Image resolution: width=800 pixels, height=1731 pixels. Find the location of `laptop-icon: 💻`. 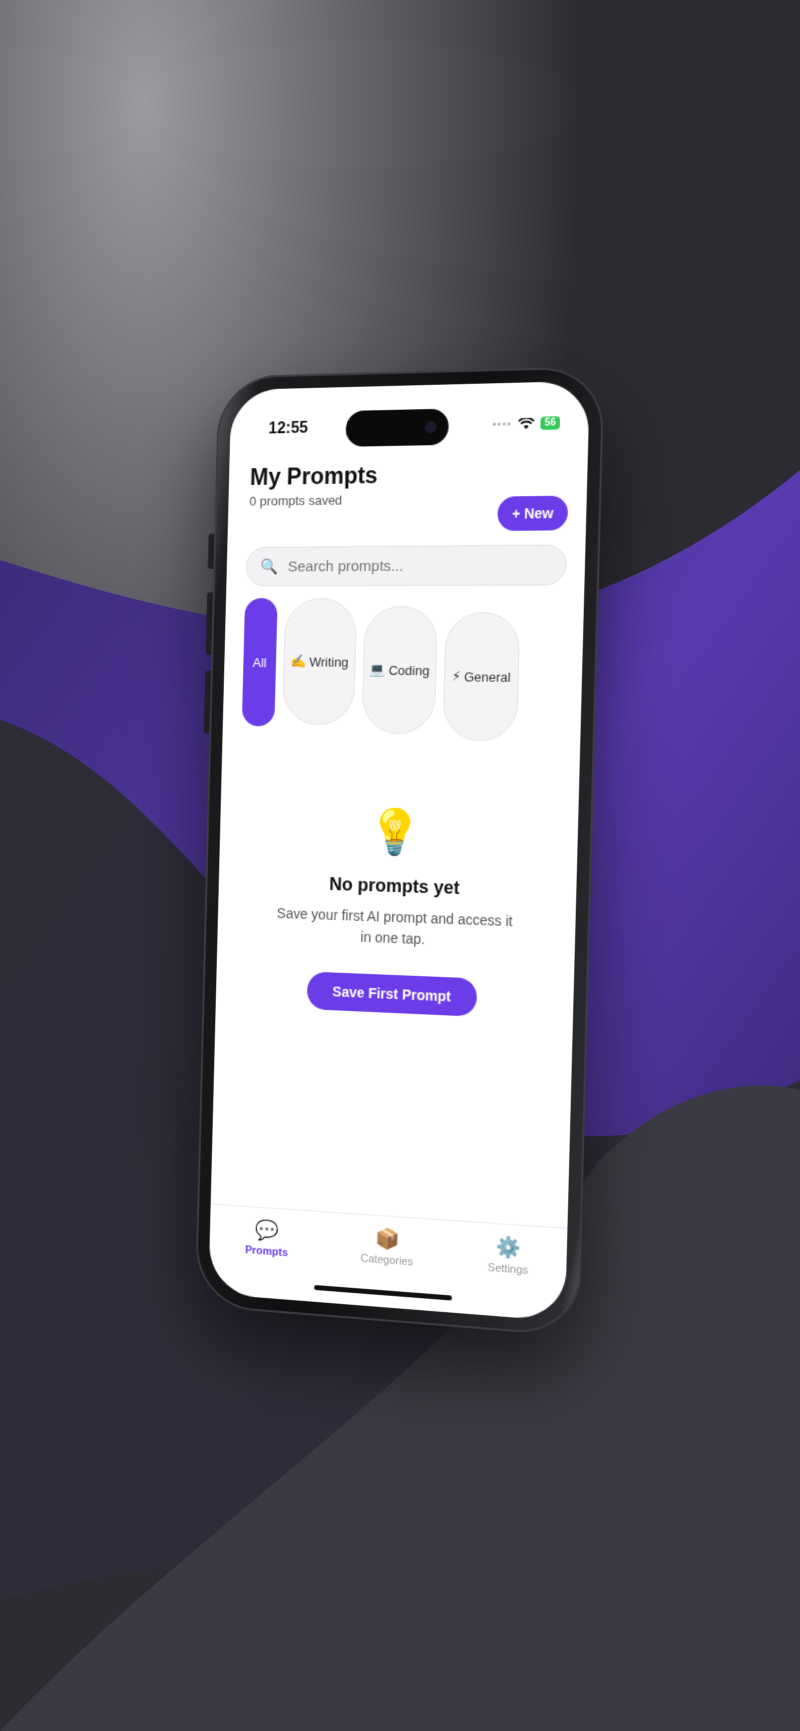

laptop-icon: 💻 is located at coordinates (378, 670).